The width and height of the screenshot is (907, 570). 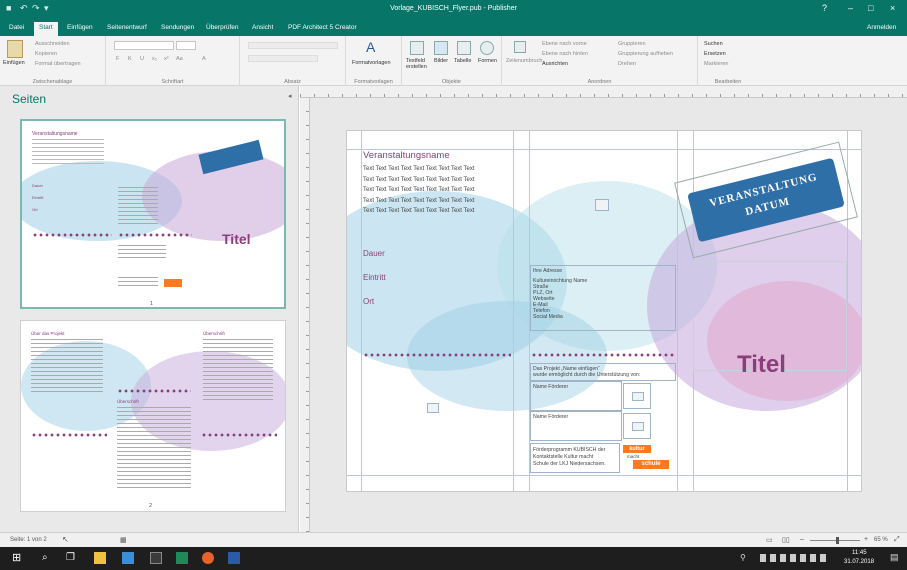 I want to click on app-icon, so click(x=156, y=558).